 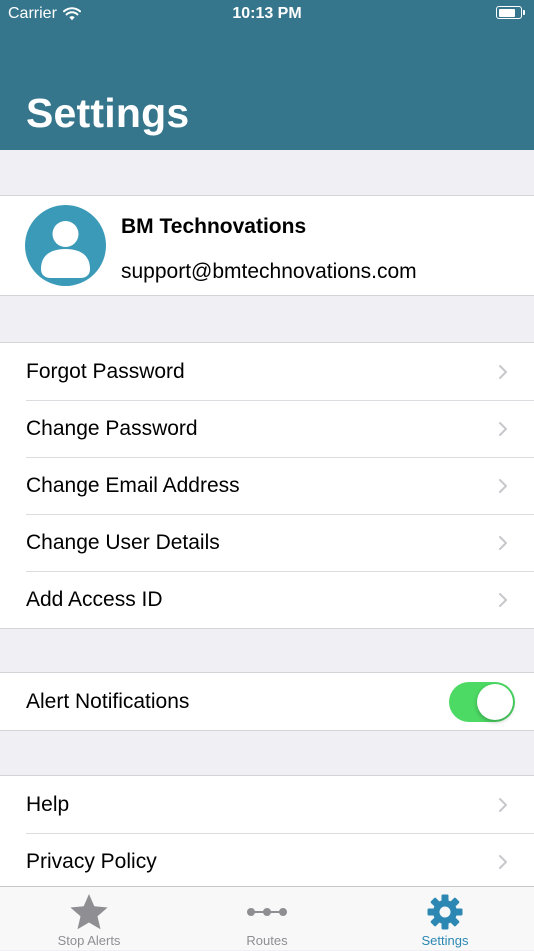 What do you see at coordinates (267, 371) in the screenshot?
I see `forgot-password-row: Forgot Password` at bounding box center [267, 371].